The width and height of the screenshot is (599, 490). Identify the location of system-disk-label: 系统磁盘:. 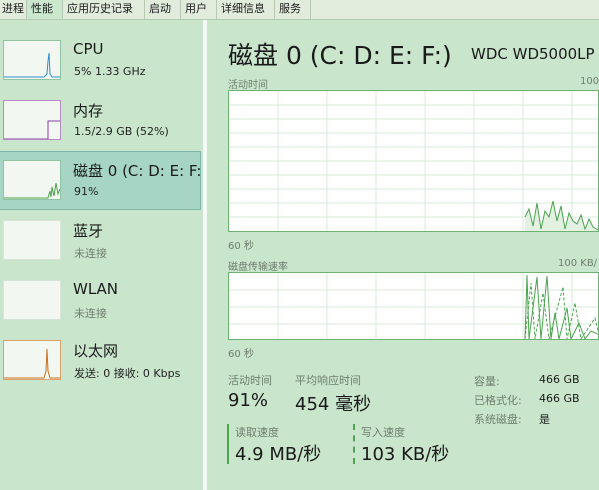
(498, 419).